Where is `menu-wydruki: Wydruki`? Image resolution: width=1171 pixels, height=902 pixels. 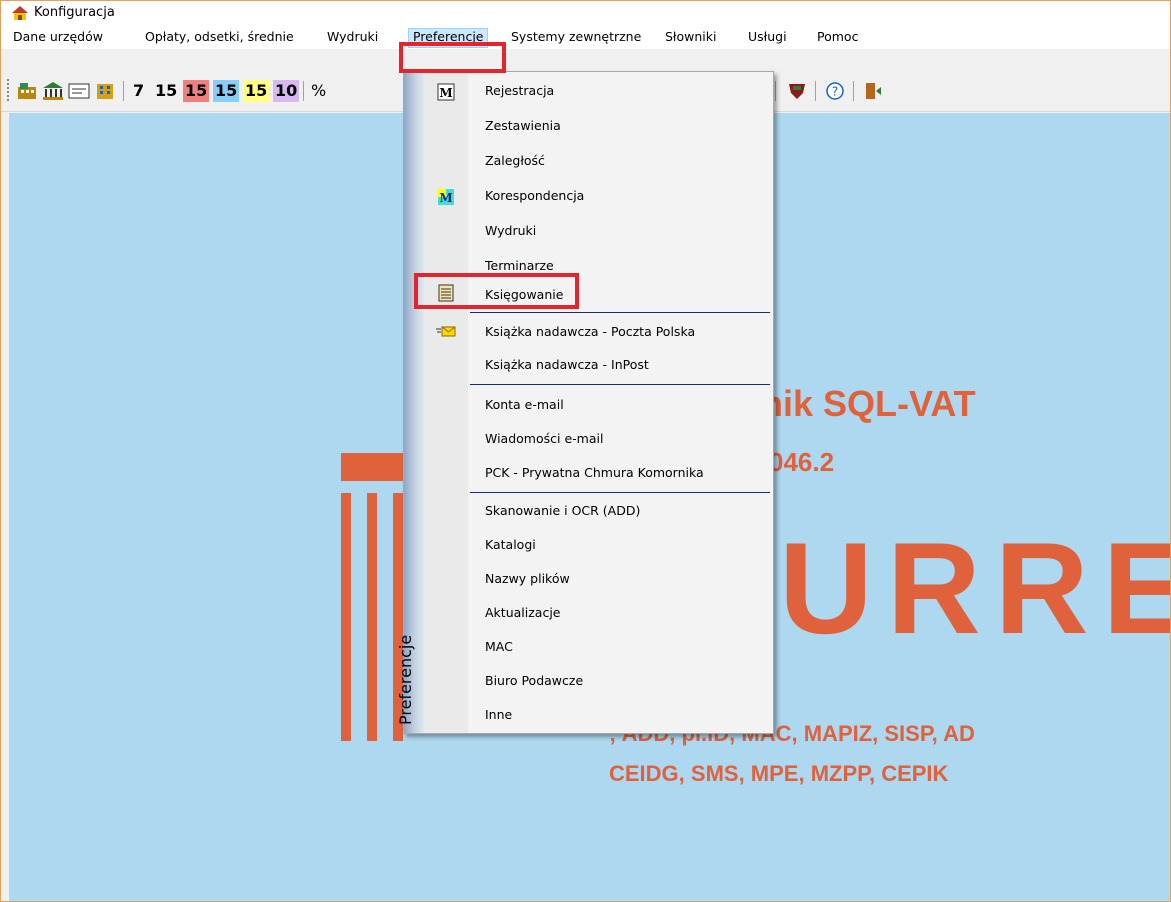 menu-wydruki: Wydruki is located at coordinates (352, 38).